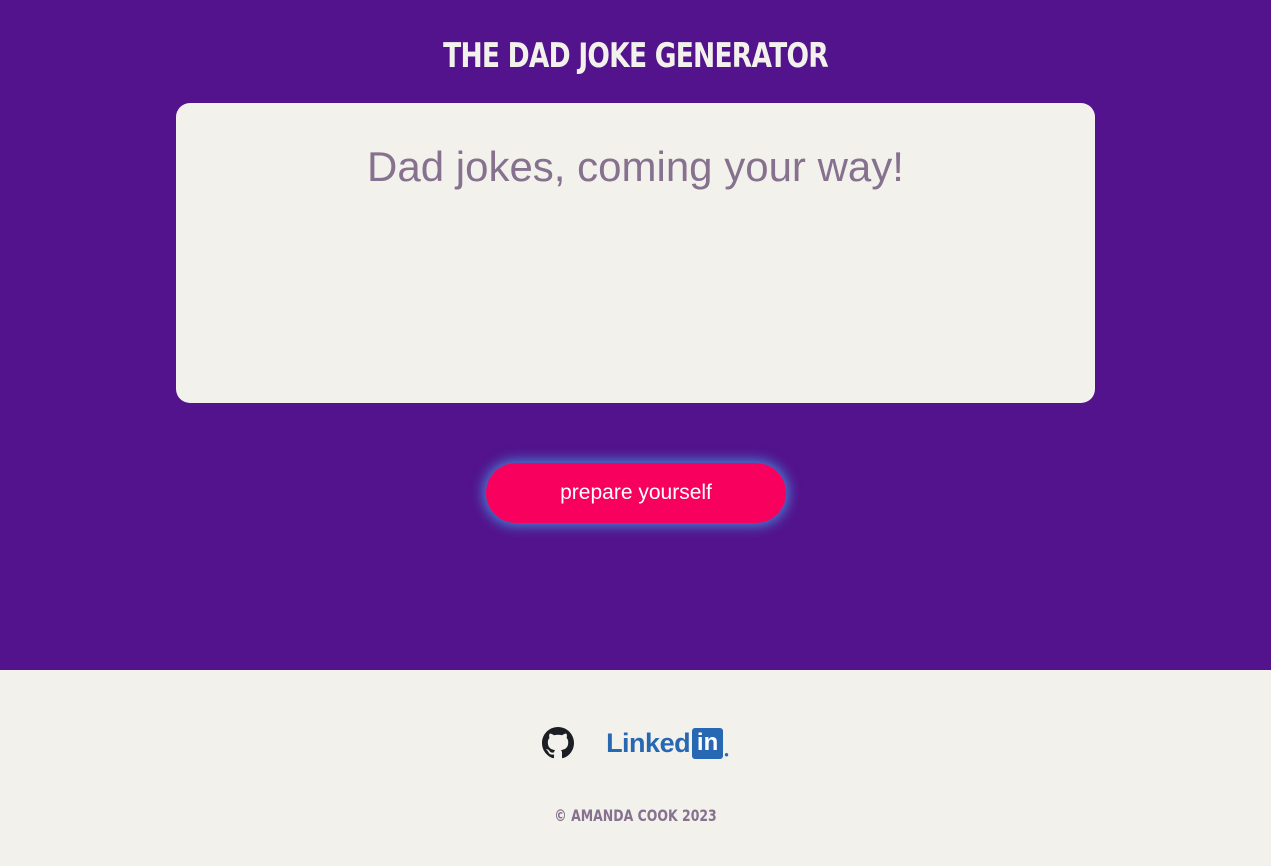  I want to click on linkedin-link: Linked in ●, so click(667, 743).